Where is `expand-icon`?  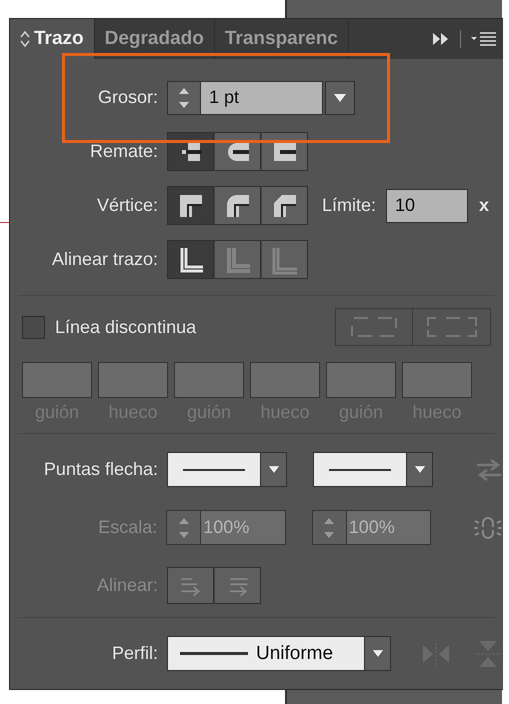 expand-icon is located at coordinates (441, 39).